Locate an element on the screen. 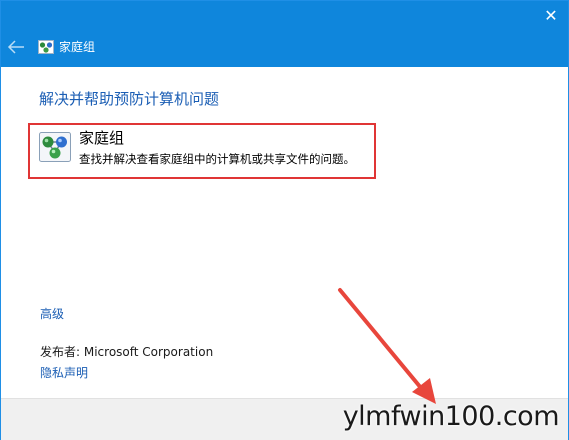  homegroup-icon is located at coordinates (55, 147).